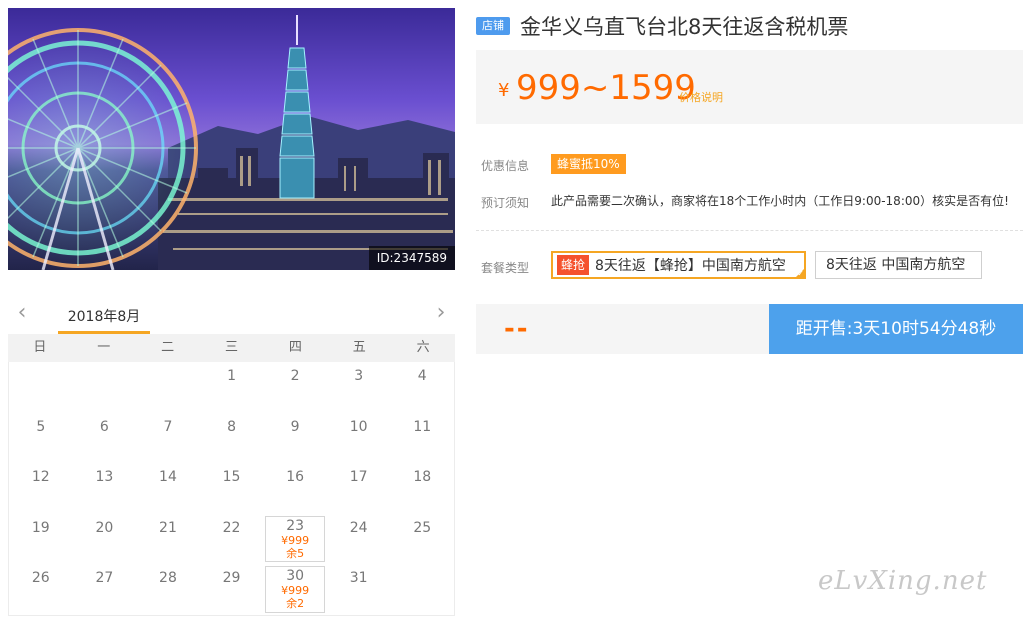 This screenshot has width=1024, height=620. What do you see at coordinates (800, 273) in the screenshot?
I see `check-icon: ✓` at bounding box center [800, 273].